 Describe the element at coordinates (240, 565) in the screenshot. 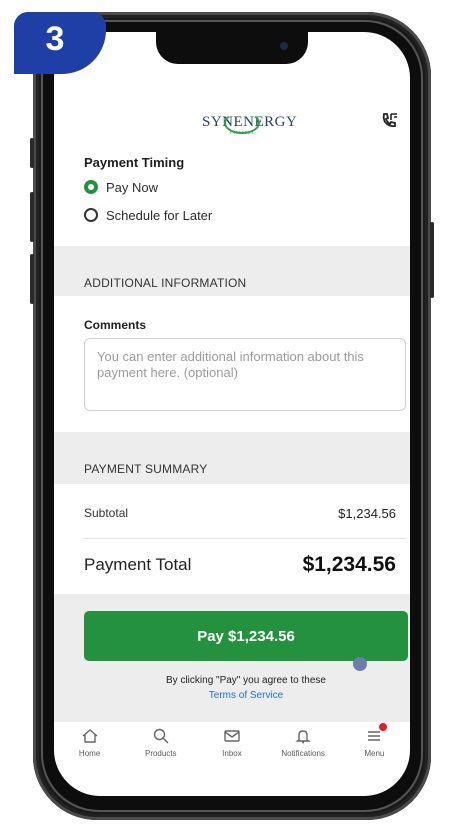

I see `payment-total-row: Payment Total $1,234.56` at that location.